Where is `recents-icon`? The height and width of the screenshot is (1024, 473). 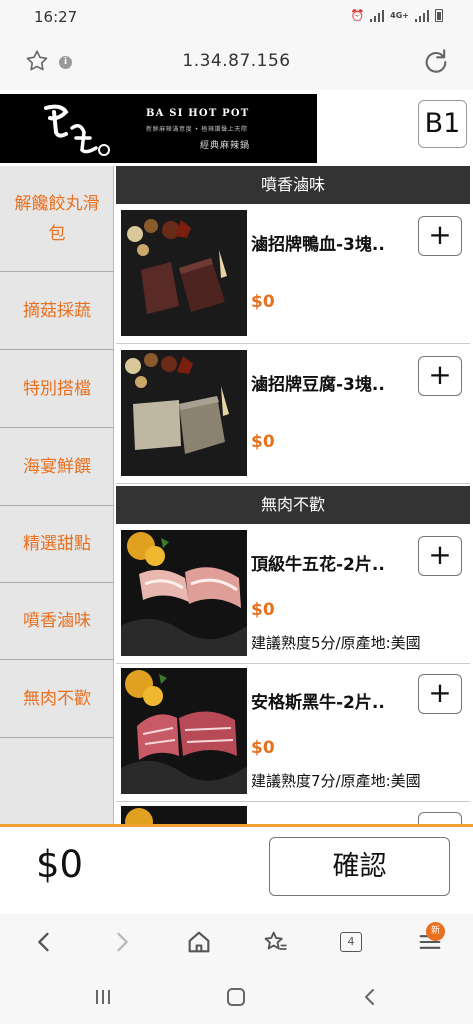 recents-icon is located at coordinates (103, 997).